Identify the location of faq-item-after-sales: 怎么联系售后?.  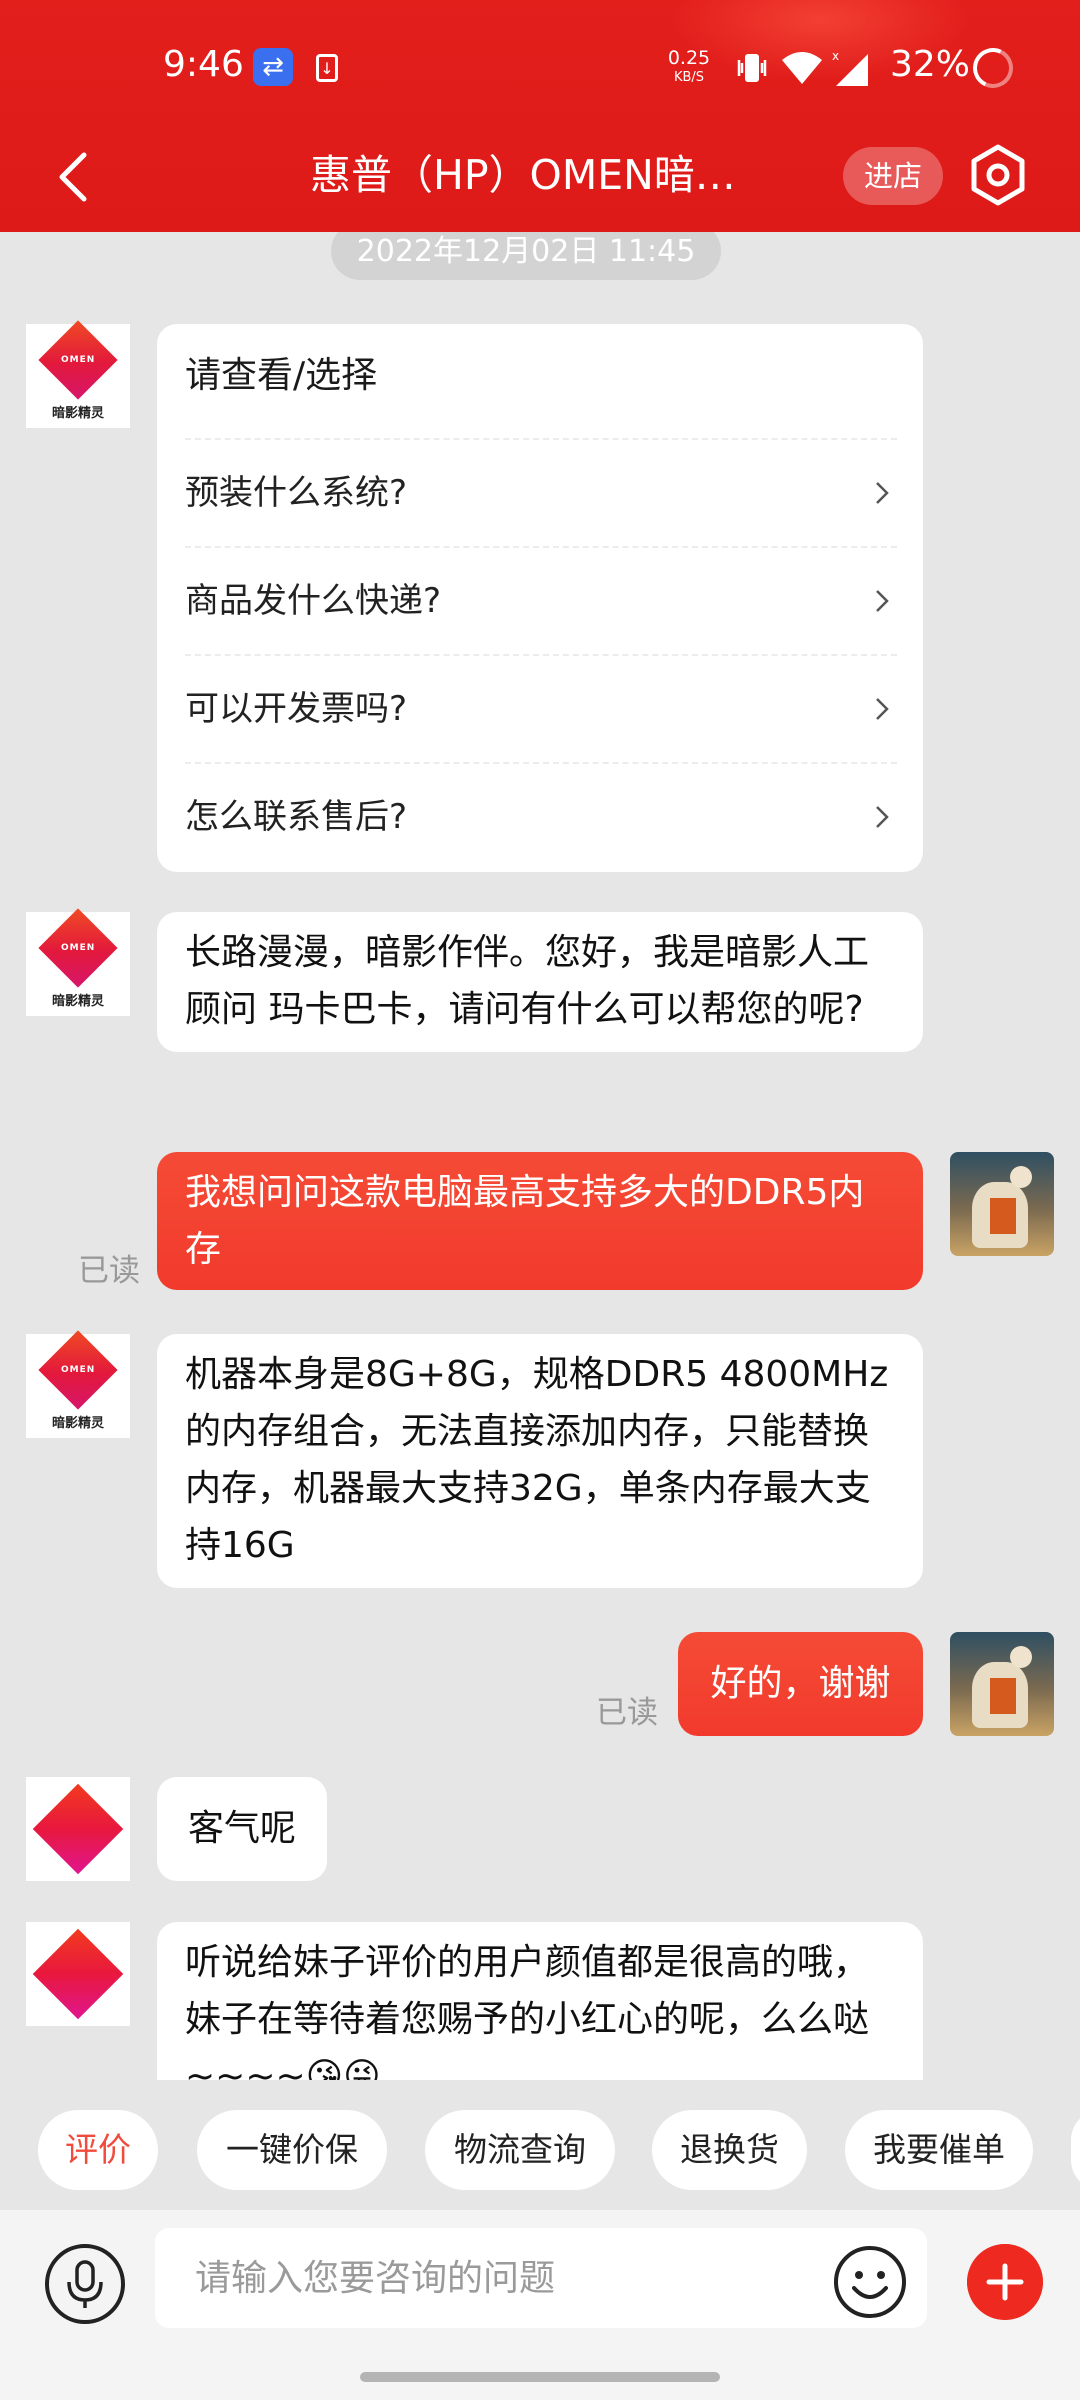
(541, 817).